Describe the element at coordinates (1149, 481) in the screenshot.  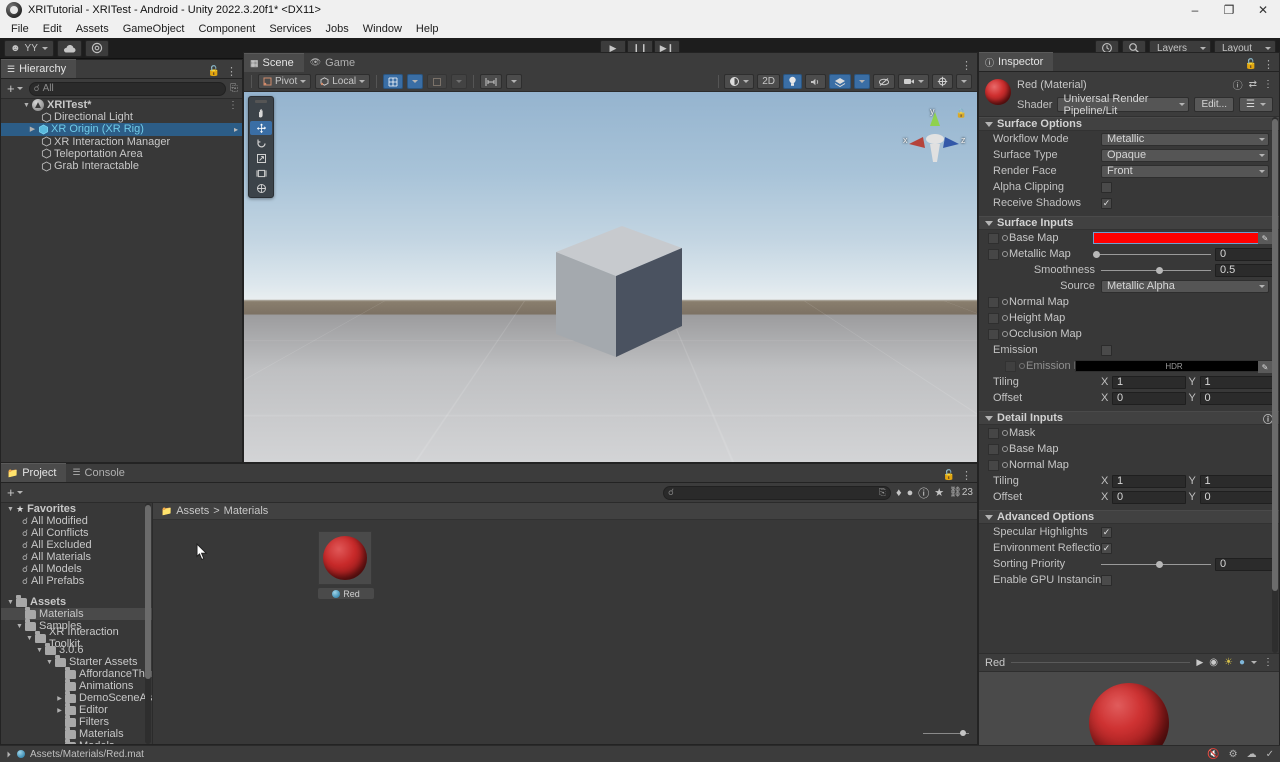
I see `detail-tiling-x-field: 1` at that location.